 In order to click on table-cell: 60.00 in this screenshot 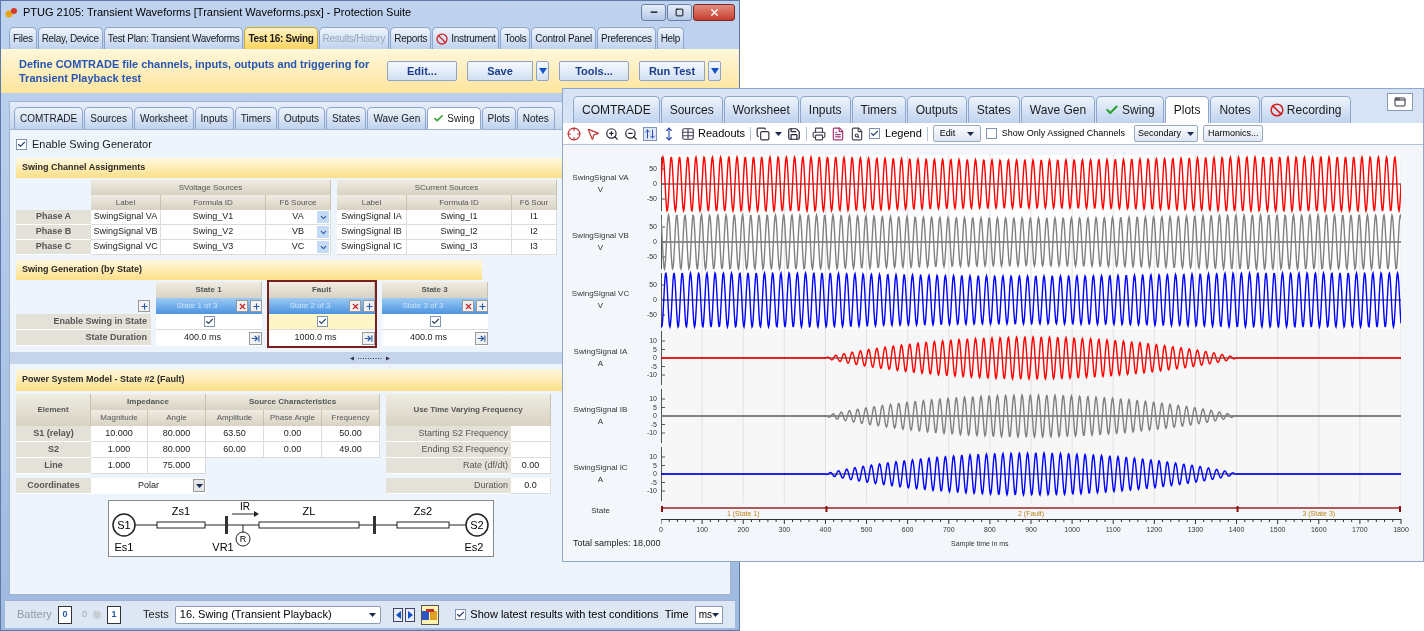, I will do `click(235, 450)`.